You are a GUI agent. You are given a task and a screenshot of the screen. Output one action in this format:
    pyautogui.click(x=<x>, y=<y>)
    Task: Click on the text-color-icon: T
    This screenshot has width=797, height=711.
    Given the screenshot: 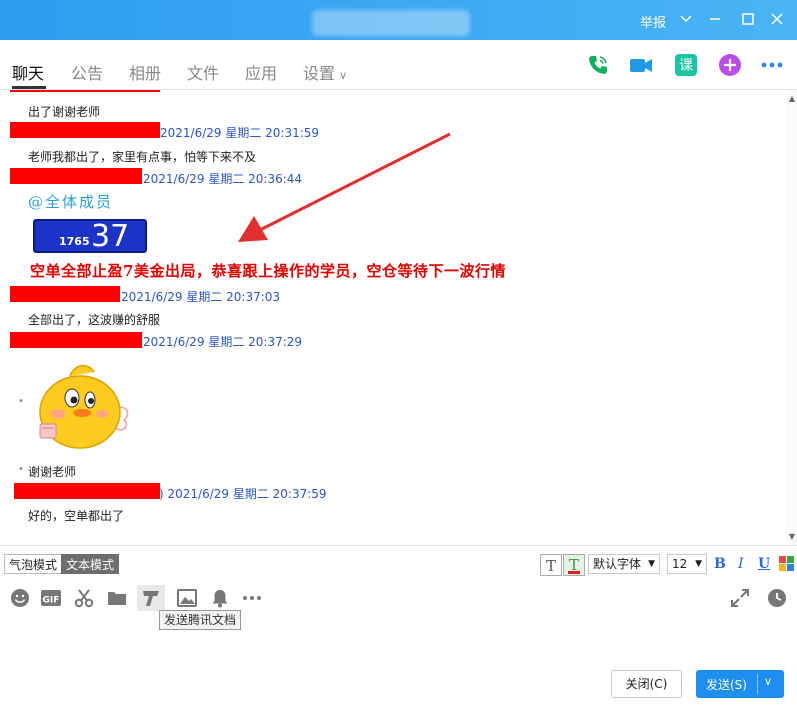 What is the action you would take?
    pyautogui.click(x=574, y=565)
    